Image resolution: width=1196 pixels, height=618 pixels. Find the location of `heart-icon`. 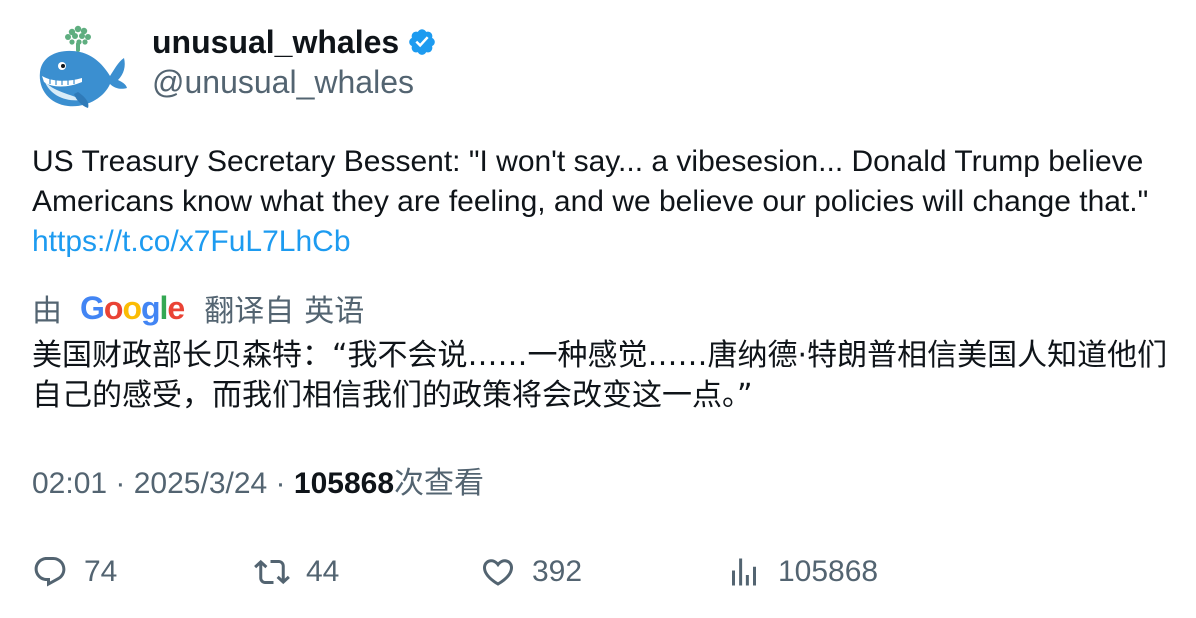

heart-icon is located at coordinates (498, 572).